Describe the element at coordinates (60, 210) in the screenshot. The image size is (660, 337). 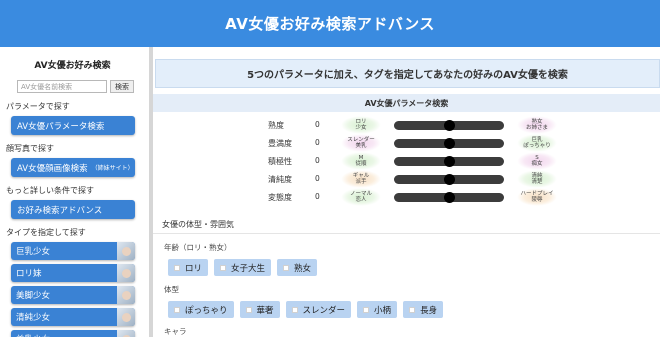
I see `advanced-search-label: お好み検索アドバンス` at that location.